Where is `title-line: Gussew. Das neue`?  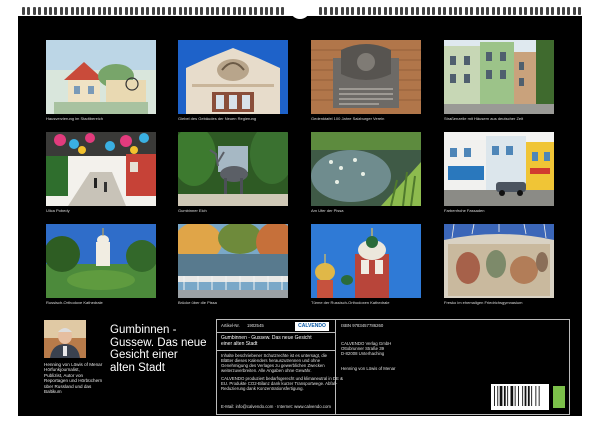 title-line: Gussew. Das neue is located at coordinates (158, 342).